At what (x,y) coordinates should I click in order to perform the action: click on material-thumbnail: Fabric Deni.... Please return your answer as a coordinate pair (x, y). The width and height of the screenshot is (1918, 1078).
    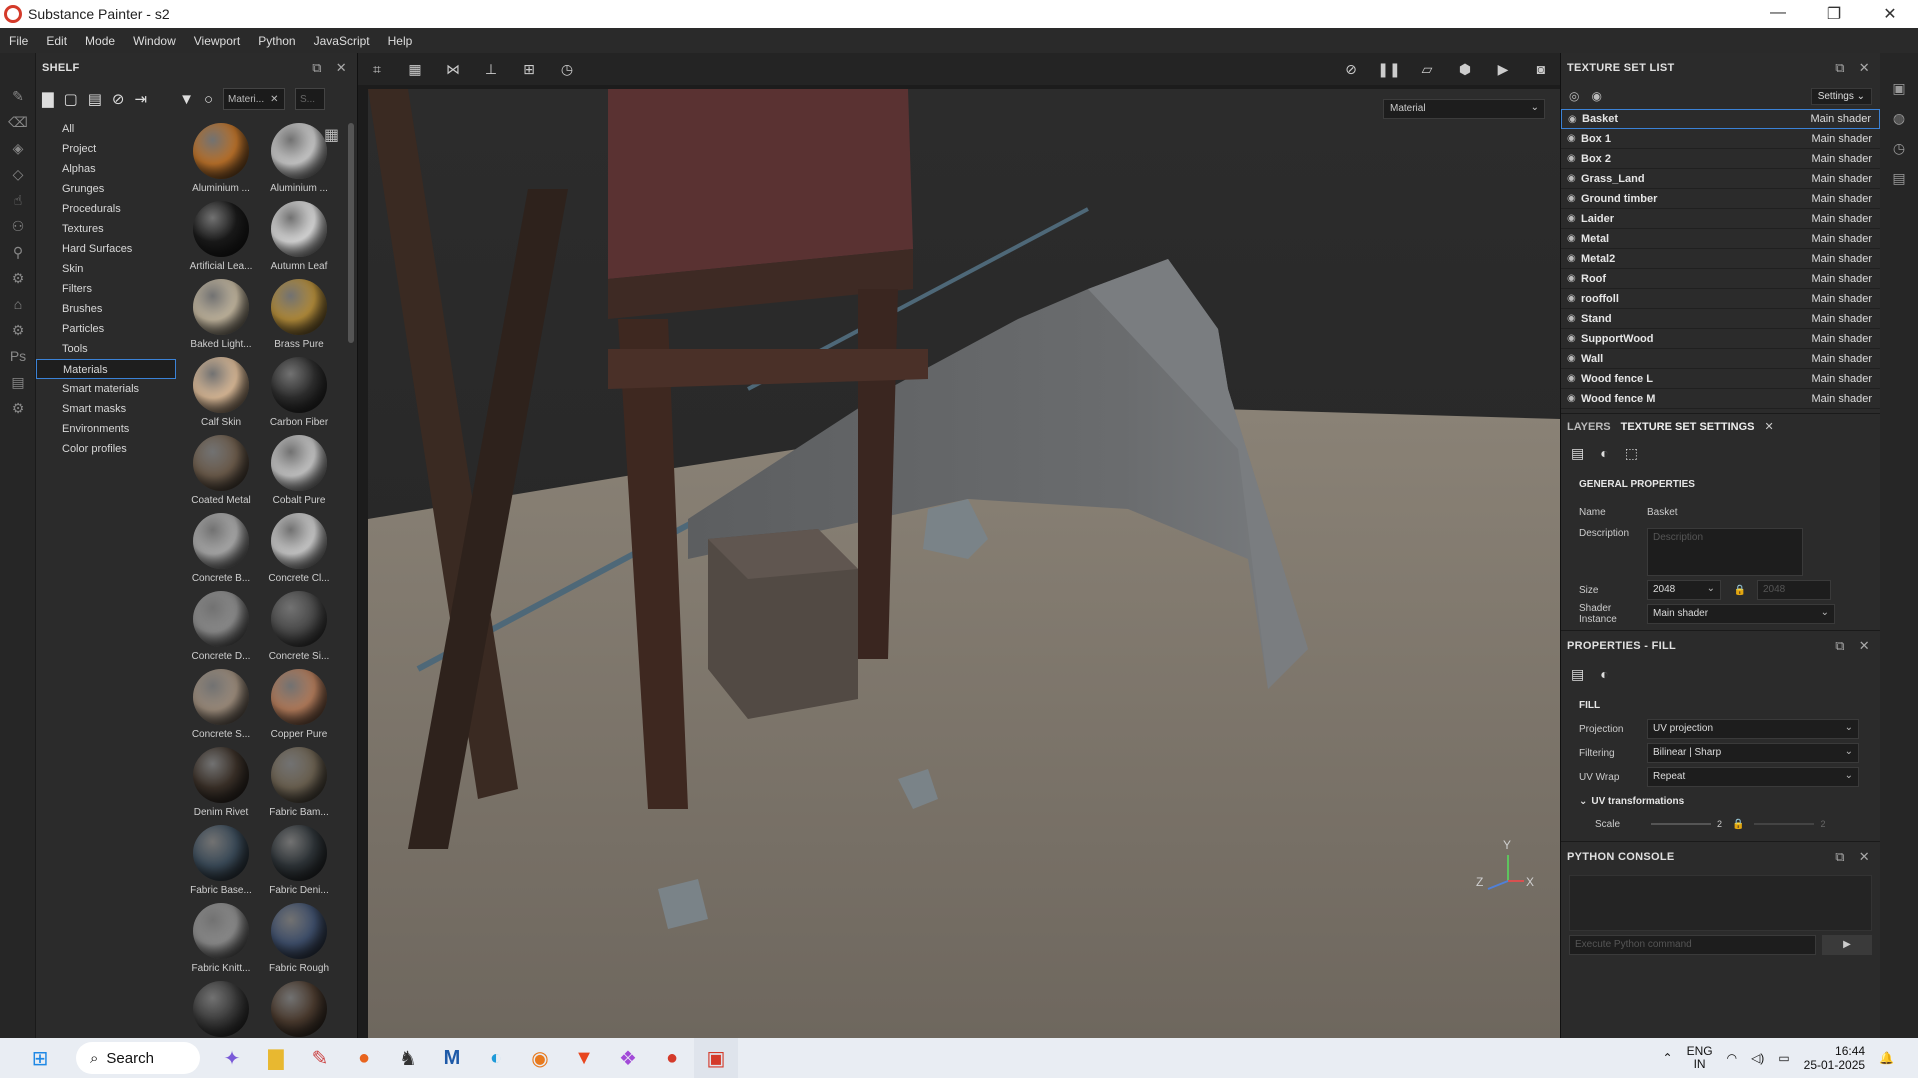
    Looking at the image, I should click on (299, 861).